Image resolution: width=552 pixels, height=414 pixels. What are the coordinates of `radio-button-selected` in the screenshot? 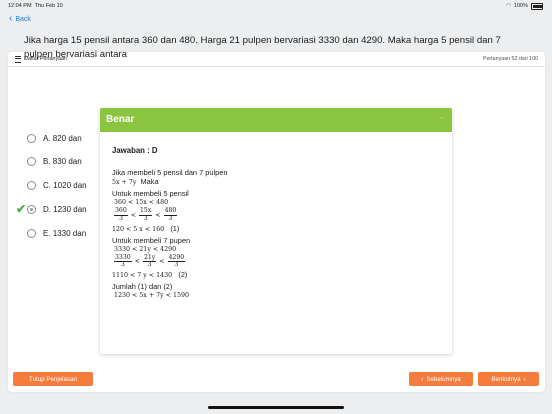 It's located at (31, 209).